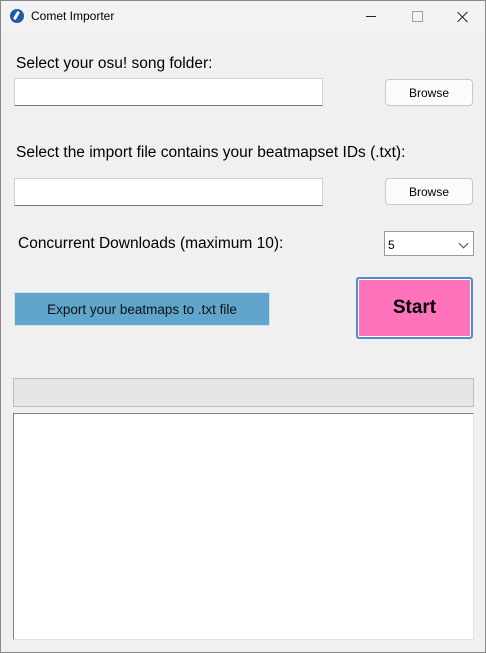  Describe the element at coordinates (429, 243) in the screenshot. I see `concurrent-downloads-select: 5` at that location.